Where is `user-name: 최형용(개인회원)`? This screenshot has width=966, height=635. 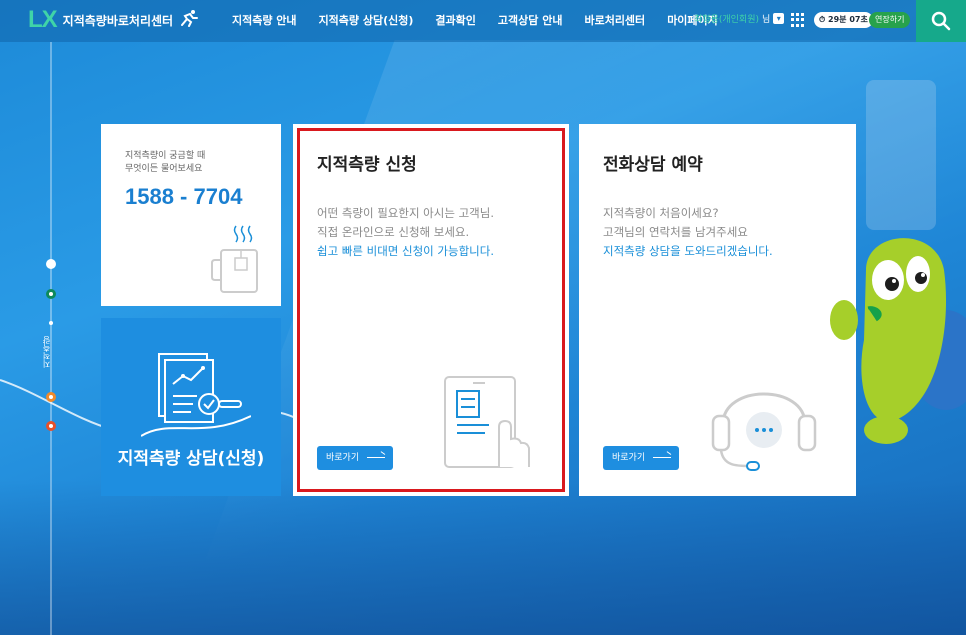 user-name: 최형용(개인회원) is located at coordinates (726, 20).